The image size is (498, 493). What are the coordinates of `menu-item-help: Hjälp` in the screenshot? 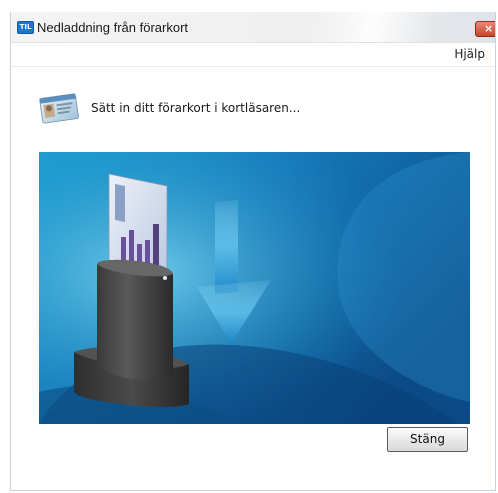 It's located at (469, 54).